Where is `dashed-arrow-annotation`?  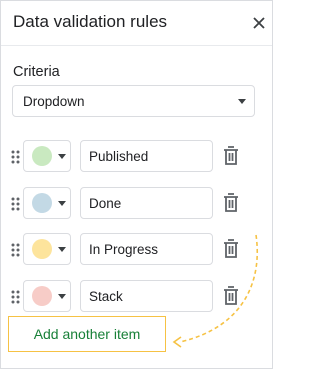 dashed-arrow-annotation is located at coordinates (215, 291).